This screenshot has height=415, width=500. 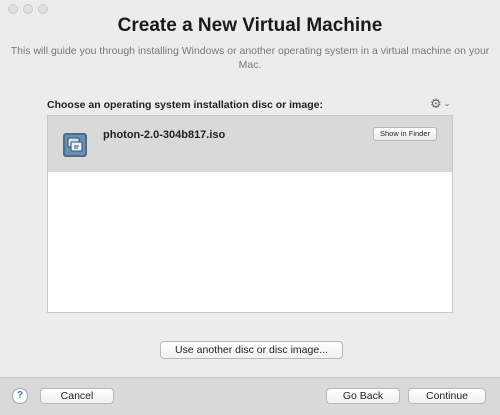 I want to click on cancel-button: Cancel, so click(x=77, y=396).